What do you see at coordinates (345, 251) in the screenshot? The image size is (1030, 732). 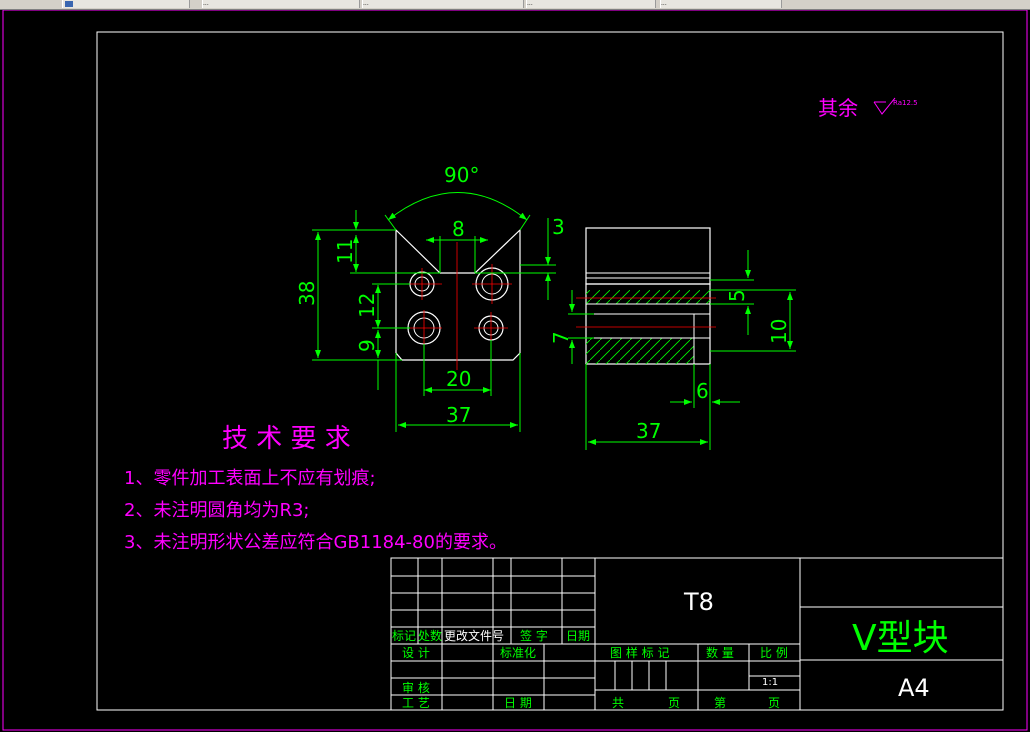 I see `dim-11: 11` at bounding box center [345, 251].